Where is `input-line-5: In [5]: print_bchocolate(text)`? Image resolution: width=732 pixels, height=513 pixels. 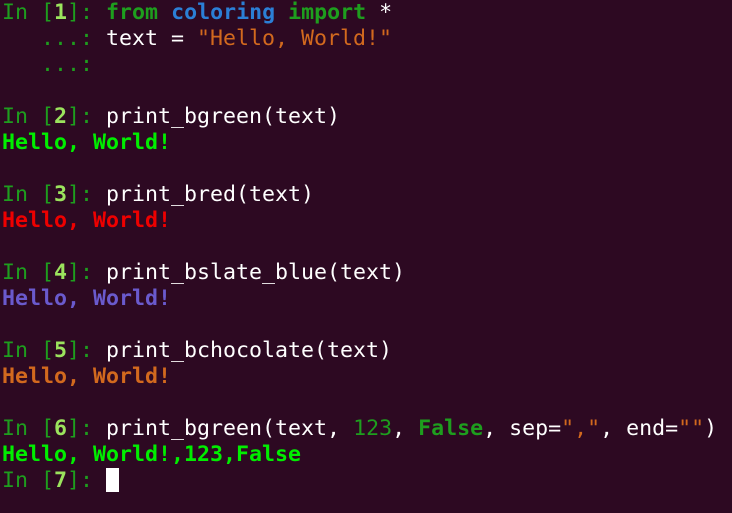
input-line-5: In [5]: print_bchocolate(text) is located at coordinates (367, 351).